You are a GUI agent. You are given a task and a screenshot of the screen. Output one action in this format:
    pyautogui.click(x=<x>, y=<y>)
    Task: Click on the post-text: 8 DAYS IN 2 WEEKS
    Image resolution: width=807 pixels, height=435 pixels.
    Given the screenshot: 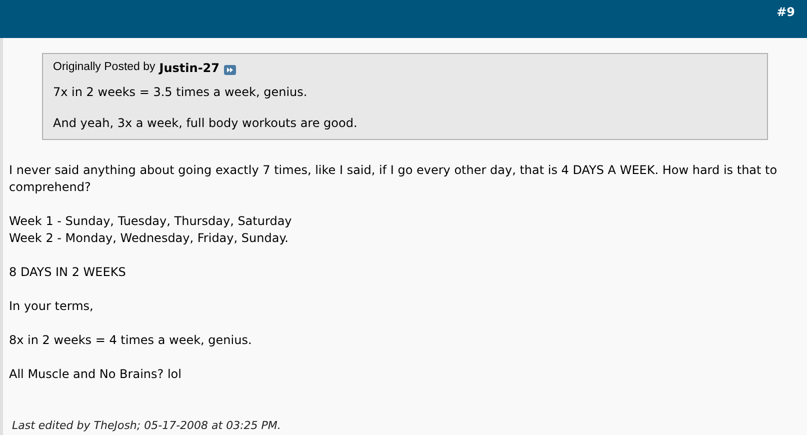 What is the action you would take?
    pyautogui.click(x=68, y=272)
    